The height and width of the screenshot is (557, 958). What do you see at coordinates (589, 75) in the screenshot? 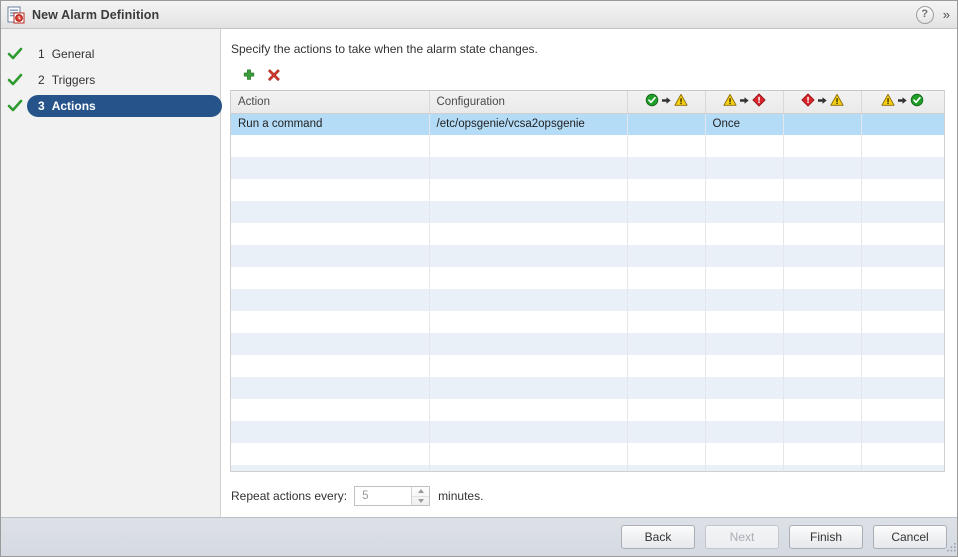
I see `actions-toolbar` at bounding box center [589, 75].